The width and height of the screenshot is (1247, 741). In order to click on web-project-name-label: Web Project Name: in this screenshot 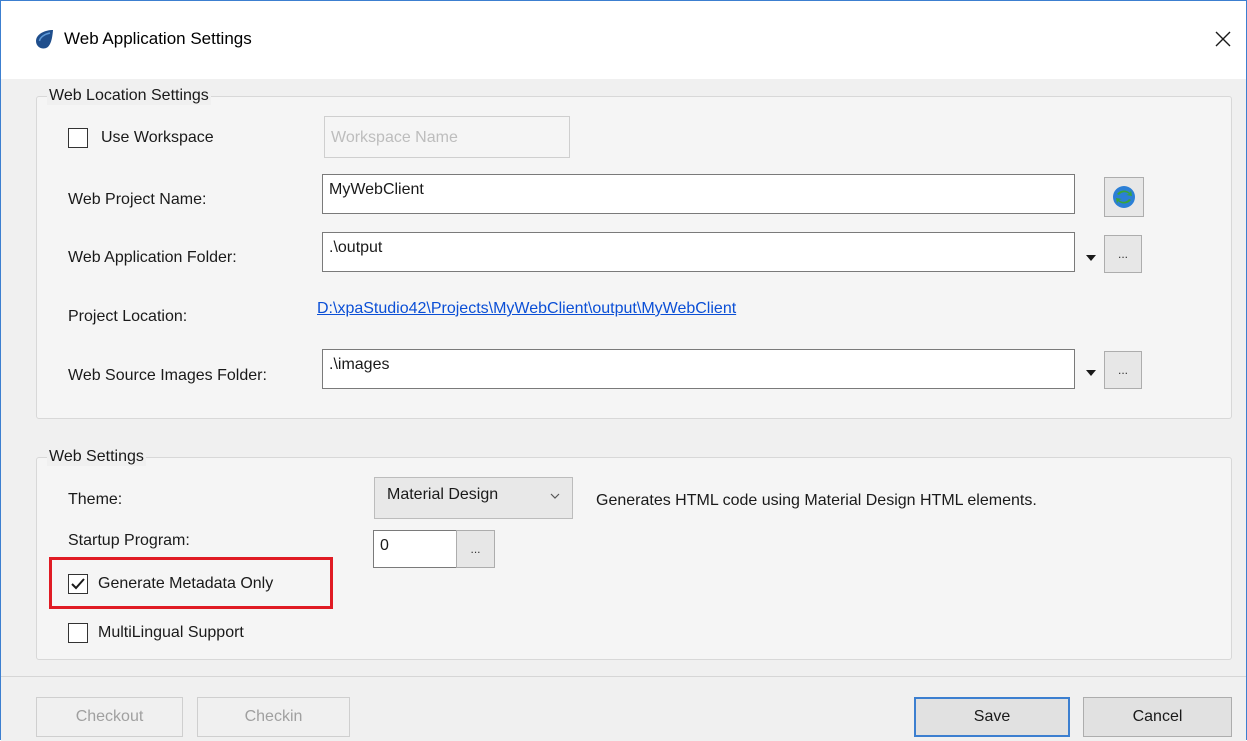, I will do `click(137, 199)`.